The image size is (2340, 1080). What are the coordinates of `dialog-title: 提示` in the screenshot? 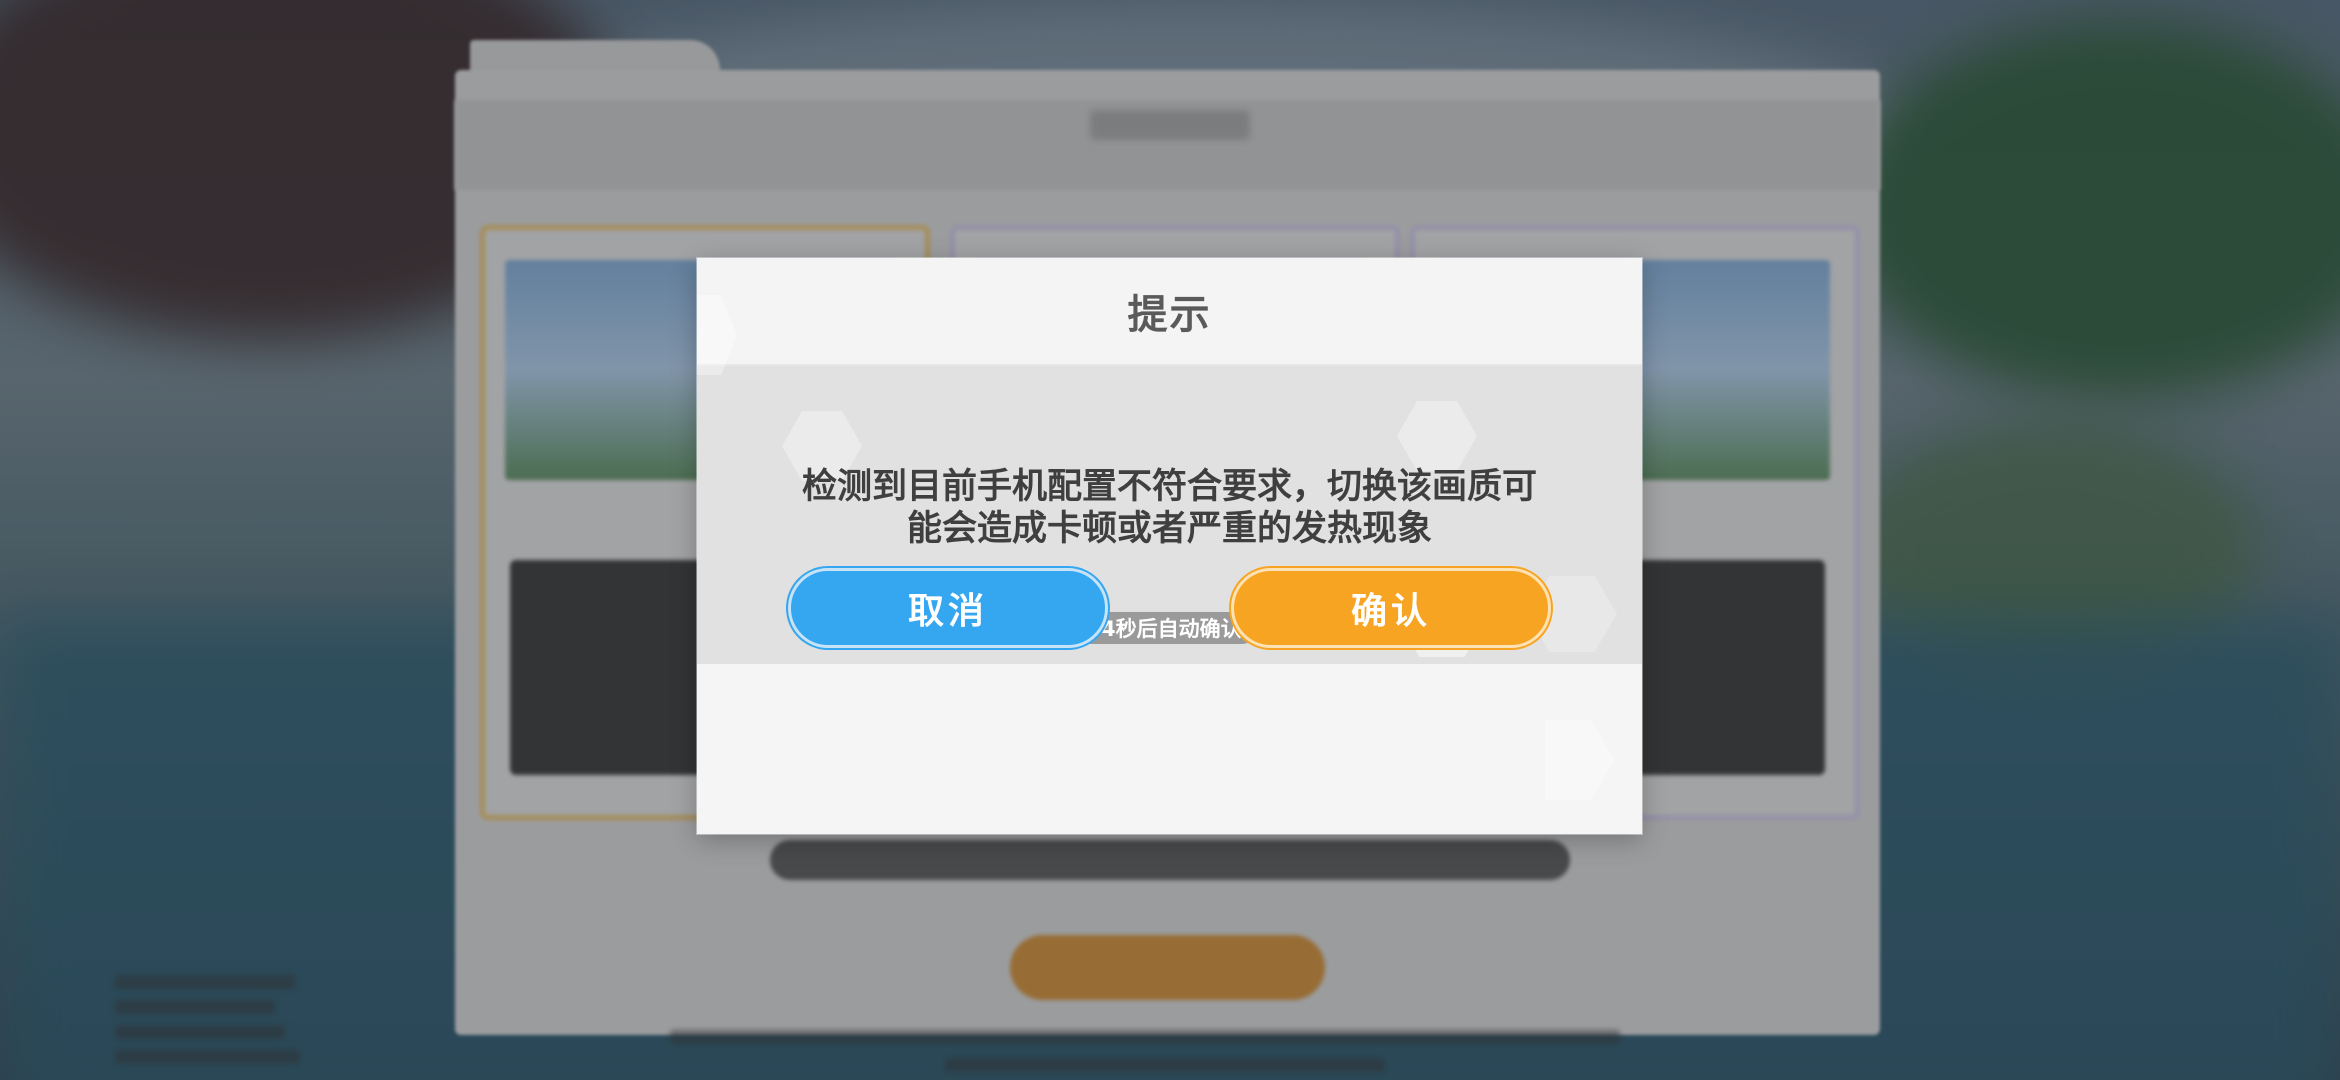 It's located at (1169, 315).